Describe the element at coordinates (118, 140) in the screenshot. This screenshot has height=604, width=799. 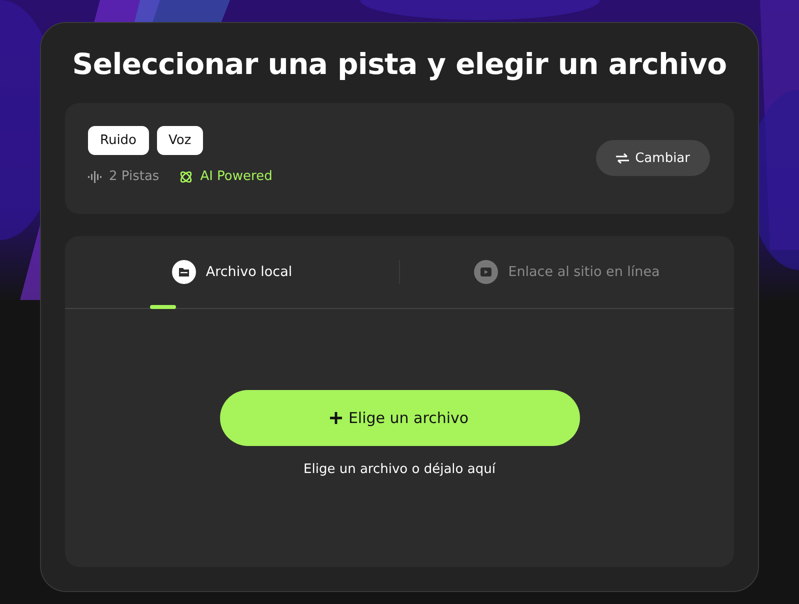
I see `track-tag: Ruido` at that location.